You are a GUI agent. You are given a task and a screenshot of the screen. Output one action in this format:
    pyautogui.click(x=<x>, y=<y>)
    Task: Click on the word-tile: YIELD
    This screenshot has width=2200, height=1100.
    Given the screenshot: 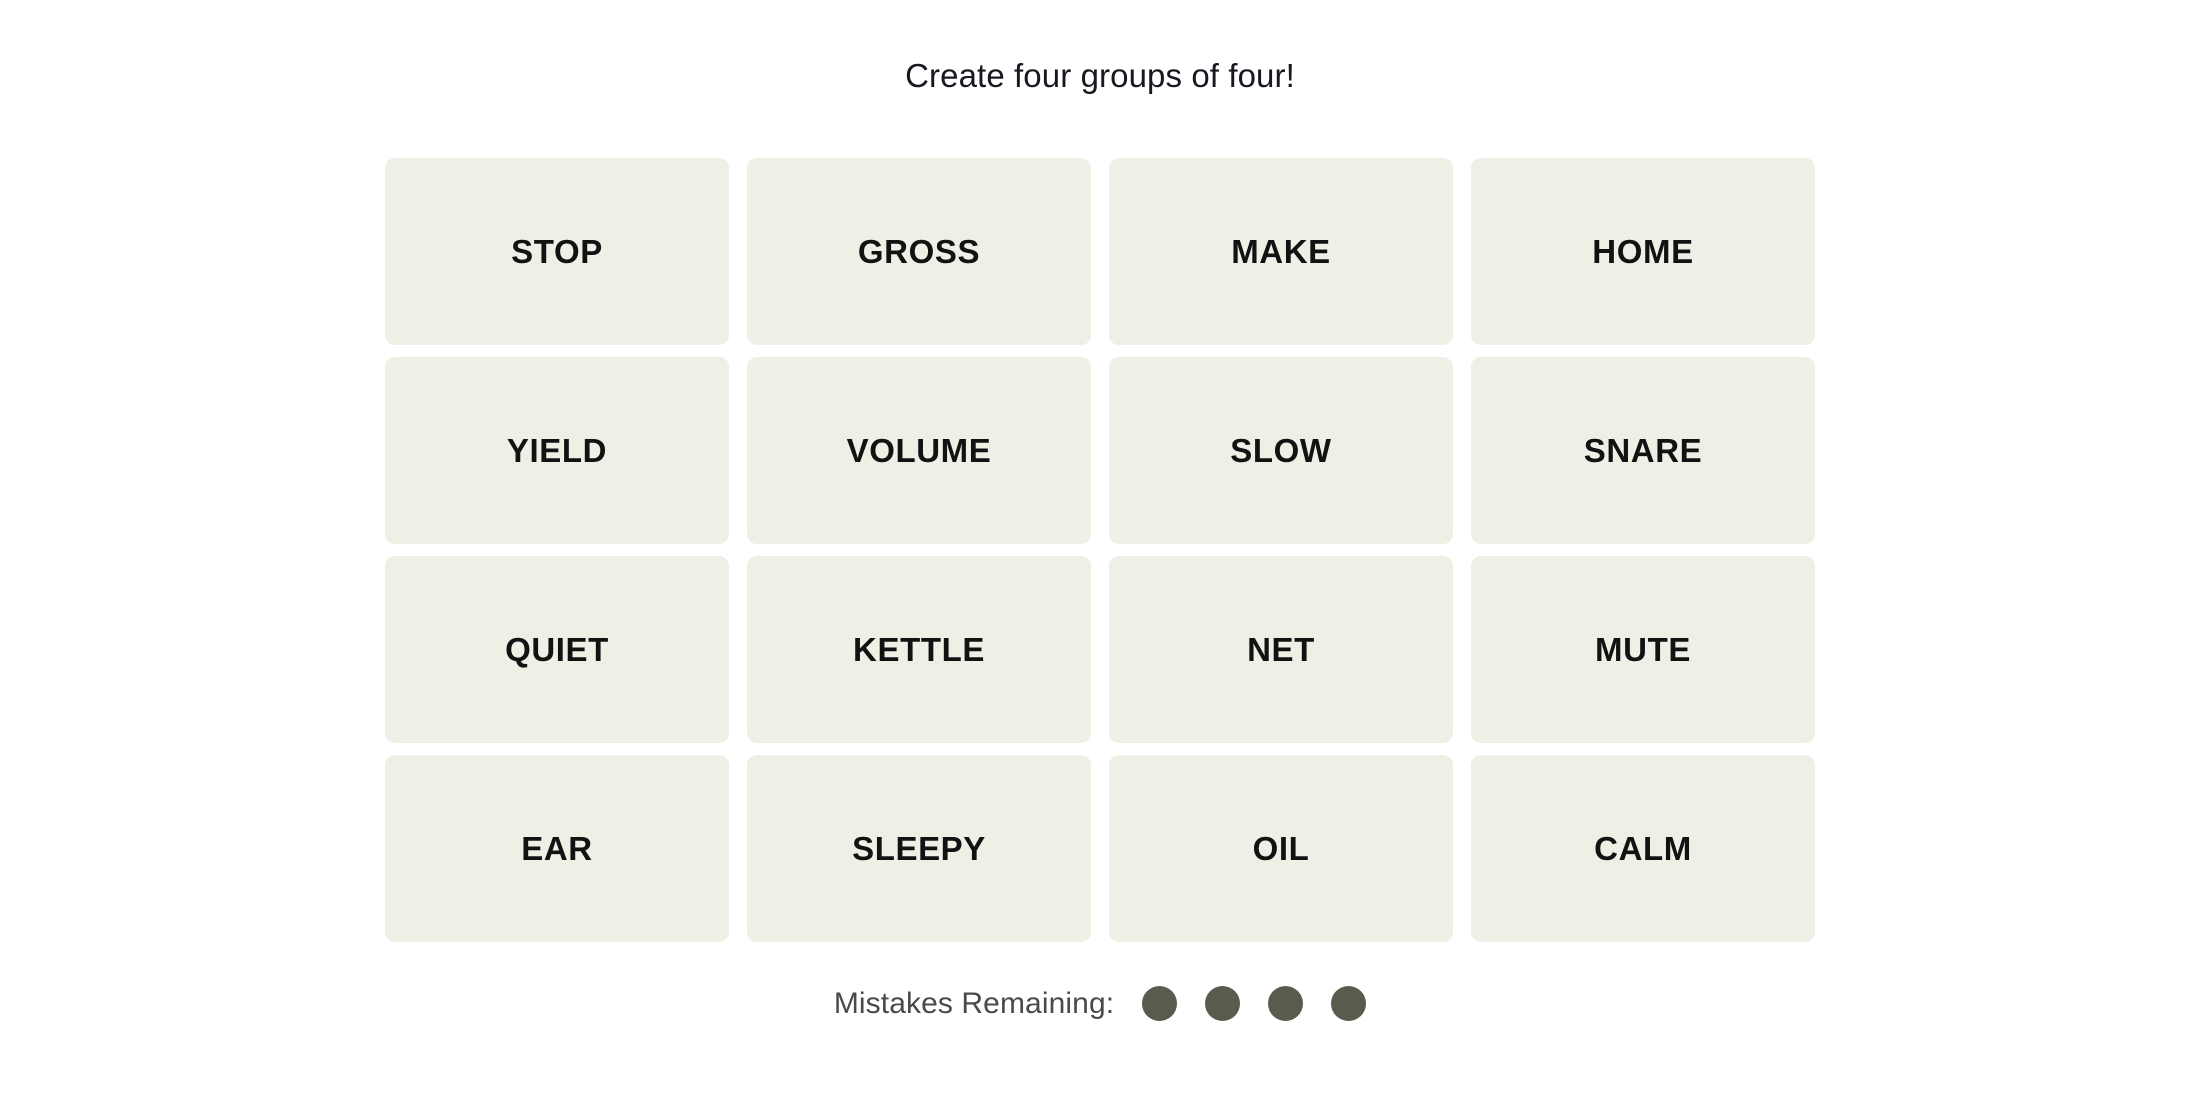 What is the action you would take?
    pyautogui.click(x=557, y=451)
    